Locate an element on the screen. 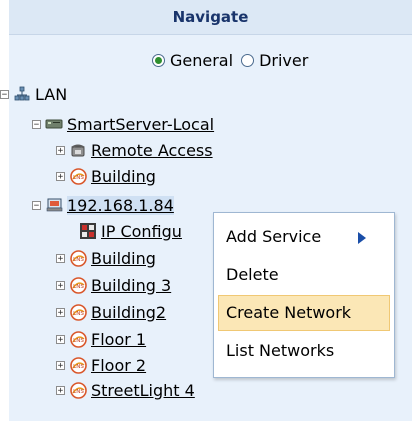 The height and width of the screenshot is (421, 412). radio-unchecked-icon is located at coordinates (248, 60).